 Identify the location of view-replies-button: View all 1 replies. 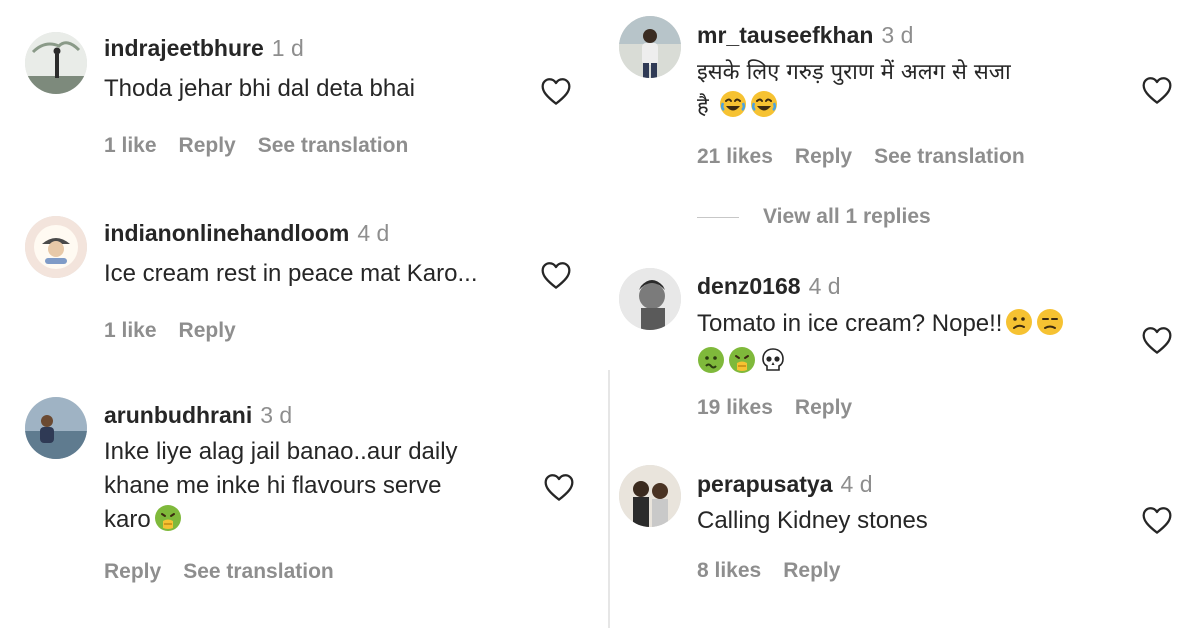
(814, 217).